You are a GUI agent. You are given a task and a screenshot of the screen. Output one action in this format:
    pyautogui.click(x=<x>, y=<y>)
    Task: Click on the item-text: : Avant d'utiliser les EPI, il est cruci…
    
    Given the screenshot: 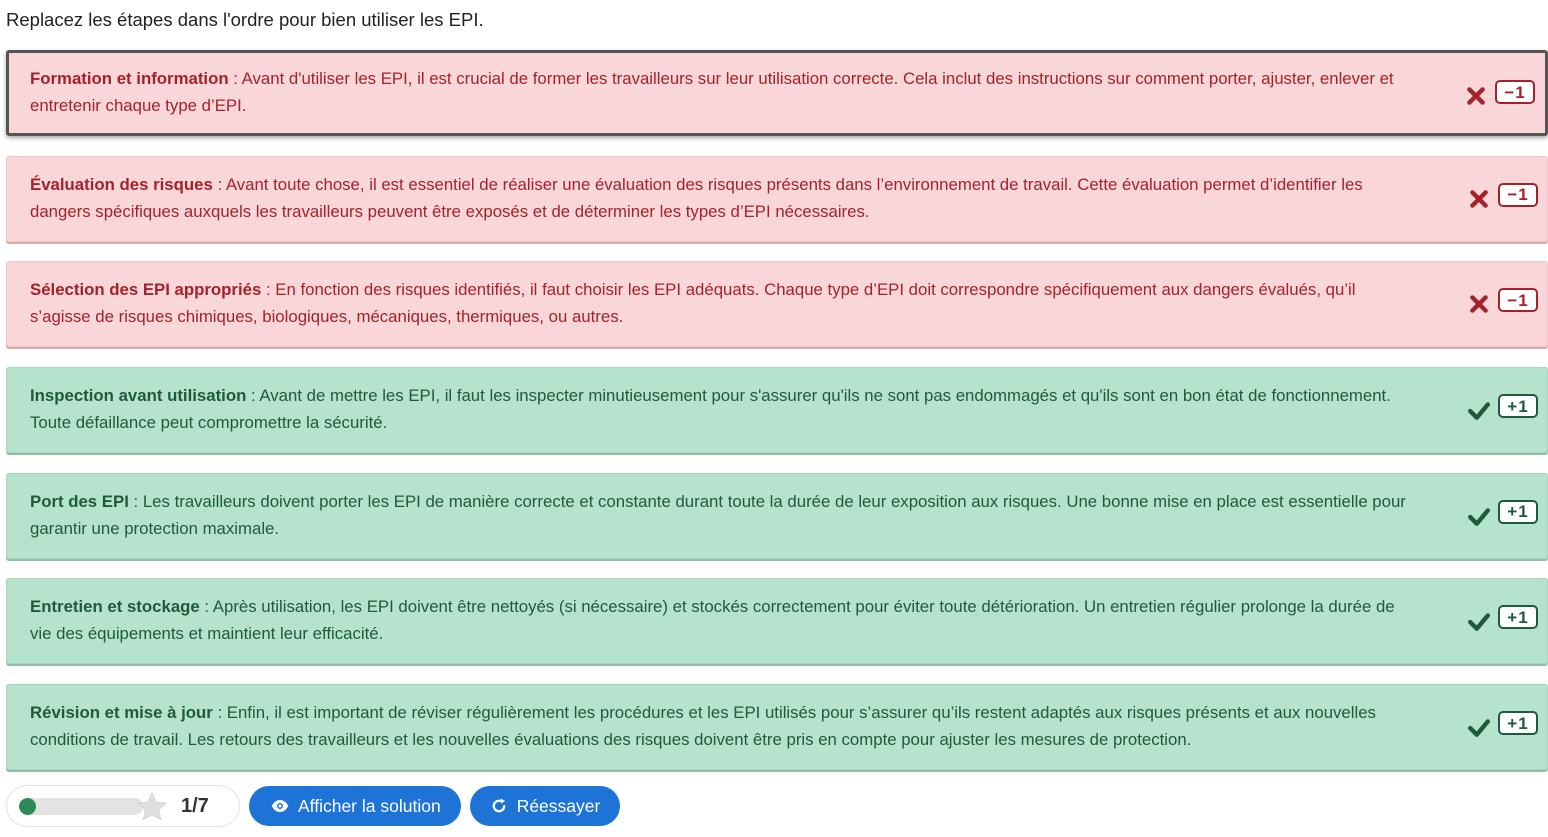 What is the action you would take?
    pyautogui.click(x=712, y=92)
    